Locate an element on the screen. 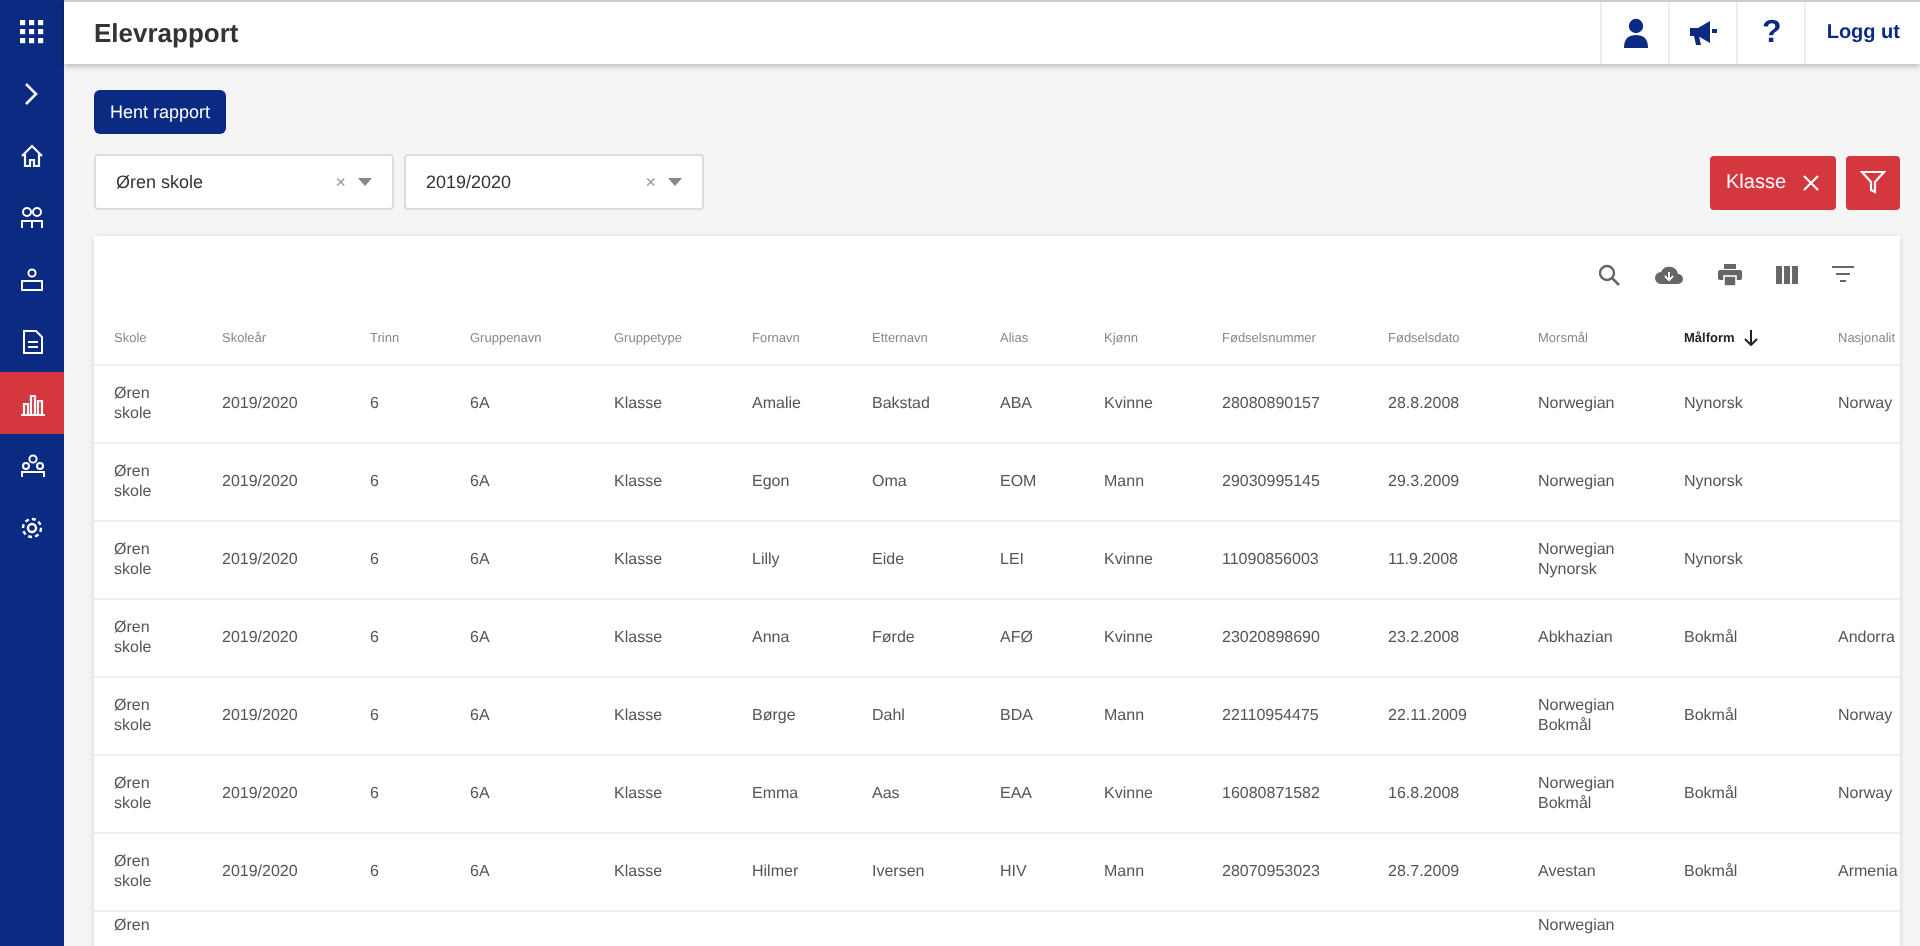 The width and height of the screenshot is (1920, 946). table-cell: Dahl is located at coordinates (888, 714).